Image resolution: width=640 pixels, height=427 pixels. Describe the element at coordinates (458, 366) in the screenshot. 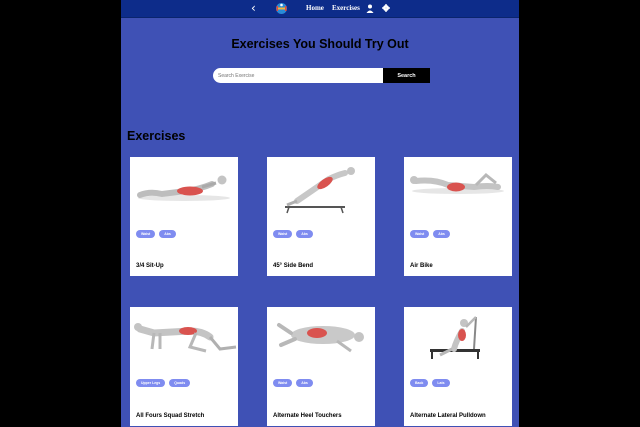

I see `exercise-card: Back Lats Alternate Lateral Pulldown` at that location.